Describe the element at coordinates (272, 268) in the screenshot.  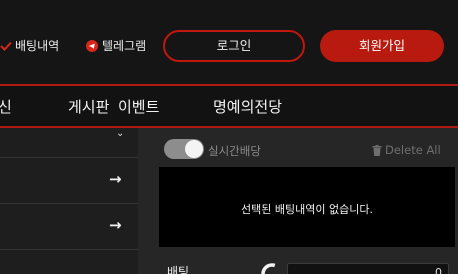
I see `refresh-icon` at that location.